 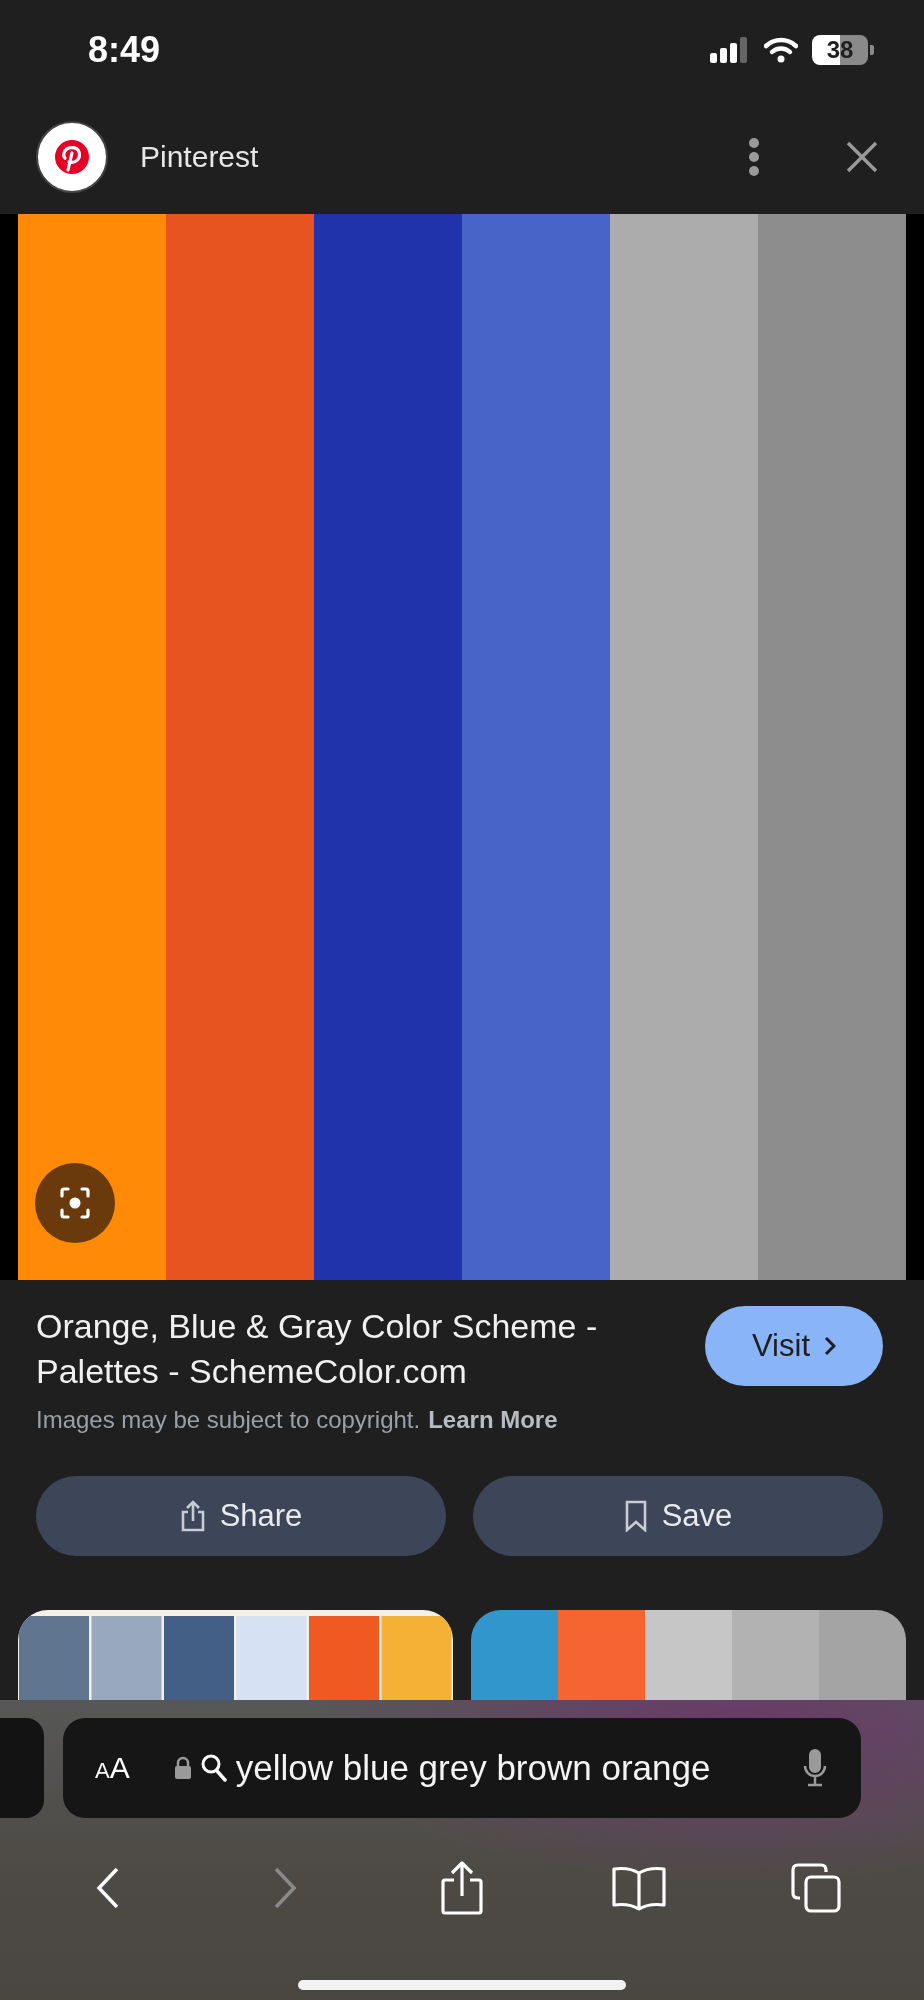 What do you see at coordinates (638, 1888) in the screenshot?
I see `book-icon` at bounding box center [638, 1888].